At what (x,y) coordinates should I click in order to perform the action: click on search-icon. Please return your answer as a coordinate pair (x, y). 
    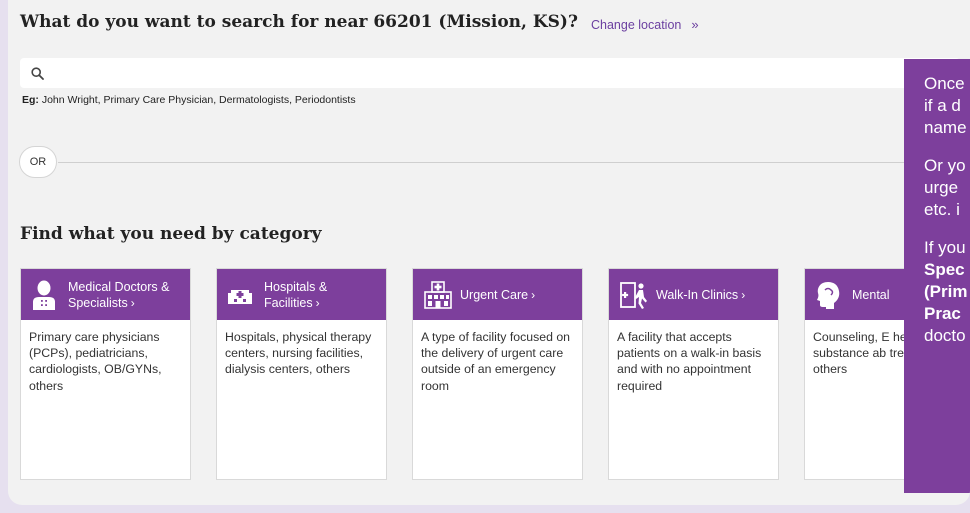
    Looking at the image, I should click on (37, 74).